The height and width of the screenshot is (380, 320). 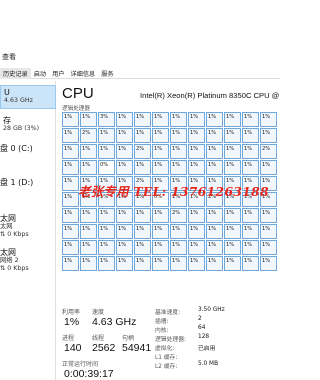 I want to click on tab-startup: 启动, so click(x=40, y=73).